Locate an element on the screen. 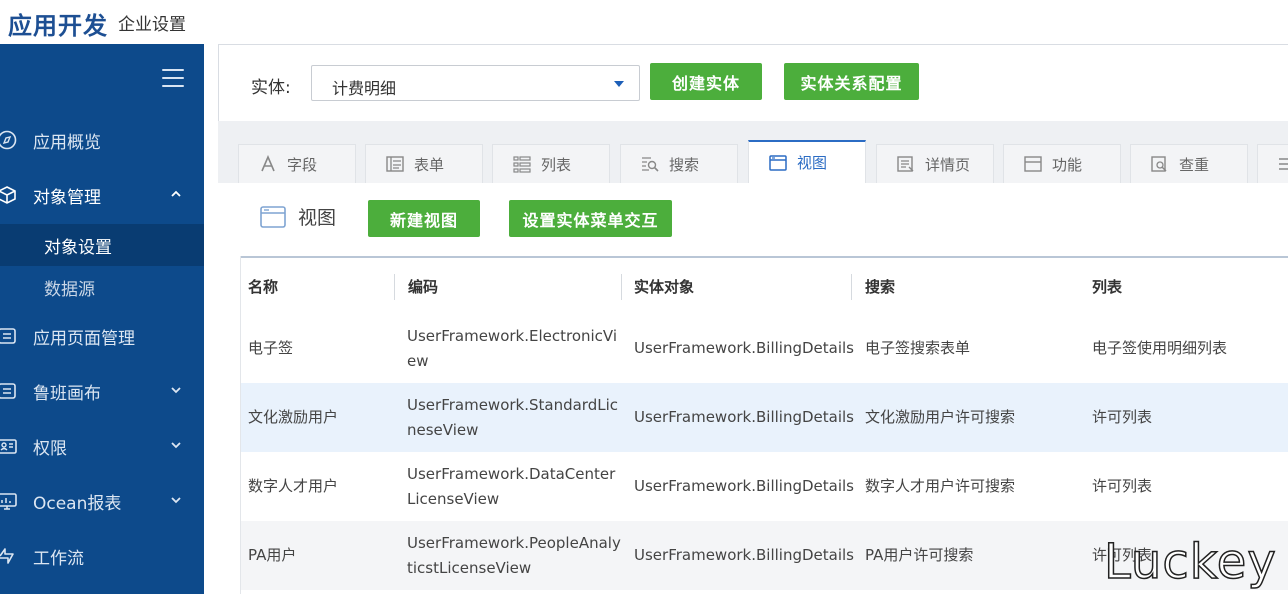 The image size is (1288, 594). id-card-icon is located at coordinates (8, 446).